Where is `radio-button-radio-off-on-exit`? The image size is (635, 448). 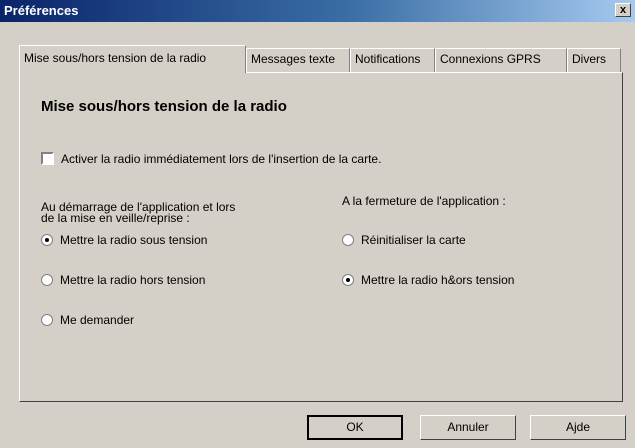
radio-button-radio-off-on-exit is located at coordinates (348, 280).